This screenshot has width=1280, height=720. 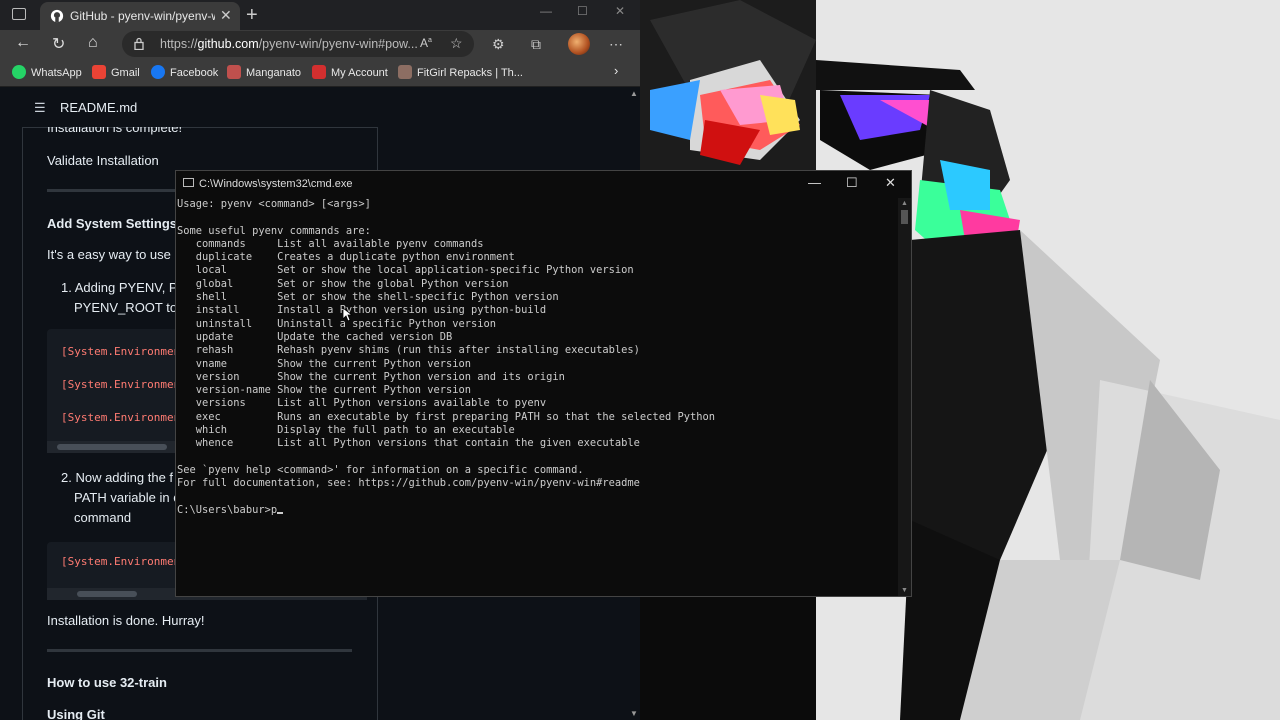 I want to click on tab-title: GitHub - pyenv-win/pyenv-win: p, so click(x=142, y=16).